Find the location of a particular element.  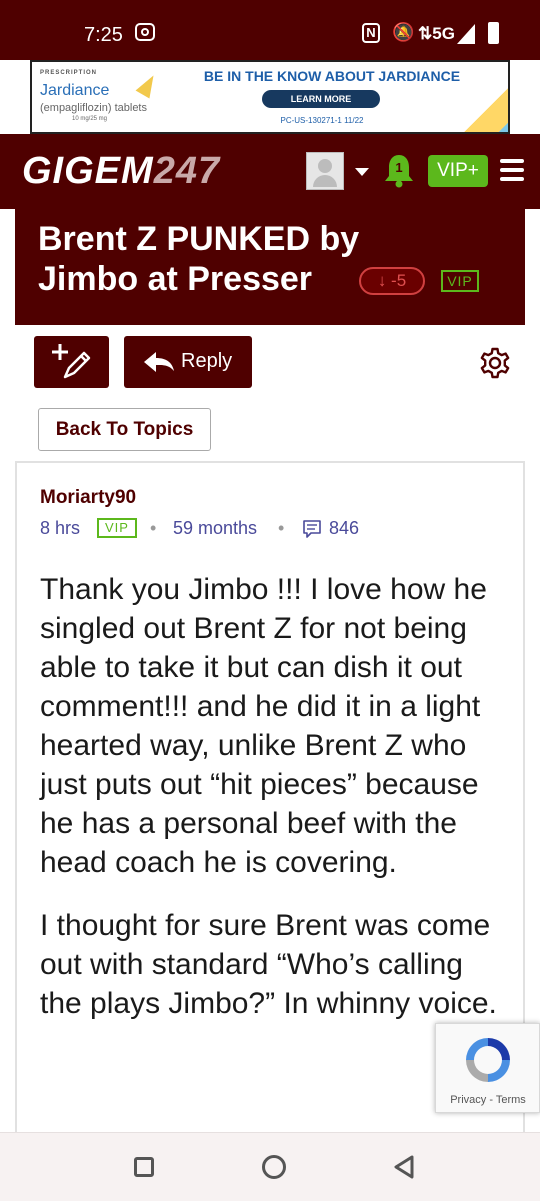

signal-icon is located at coordinates (466, 34).